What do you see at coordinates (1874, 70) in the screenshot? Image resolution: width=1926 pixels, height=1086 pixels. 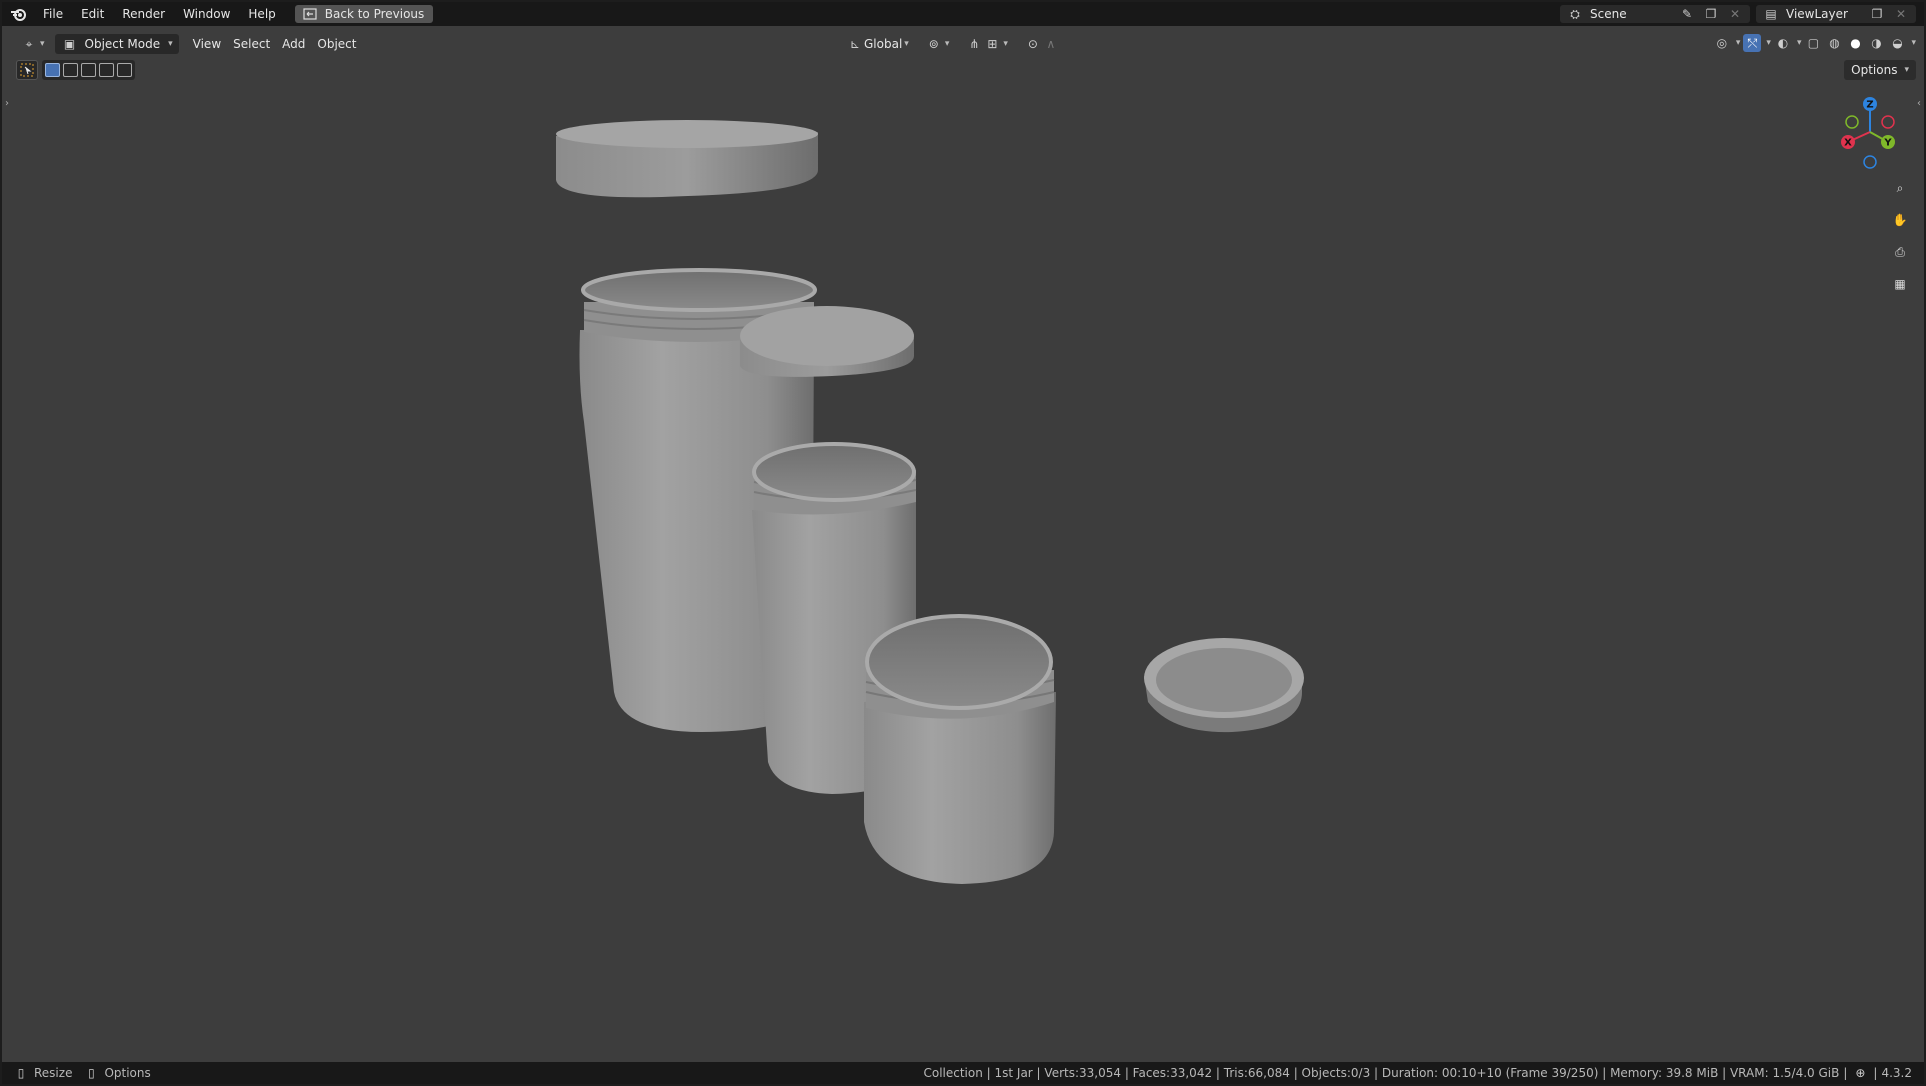 I see `options-label: Options` at bounding box center [1874, 70].